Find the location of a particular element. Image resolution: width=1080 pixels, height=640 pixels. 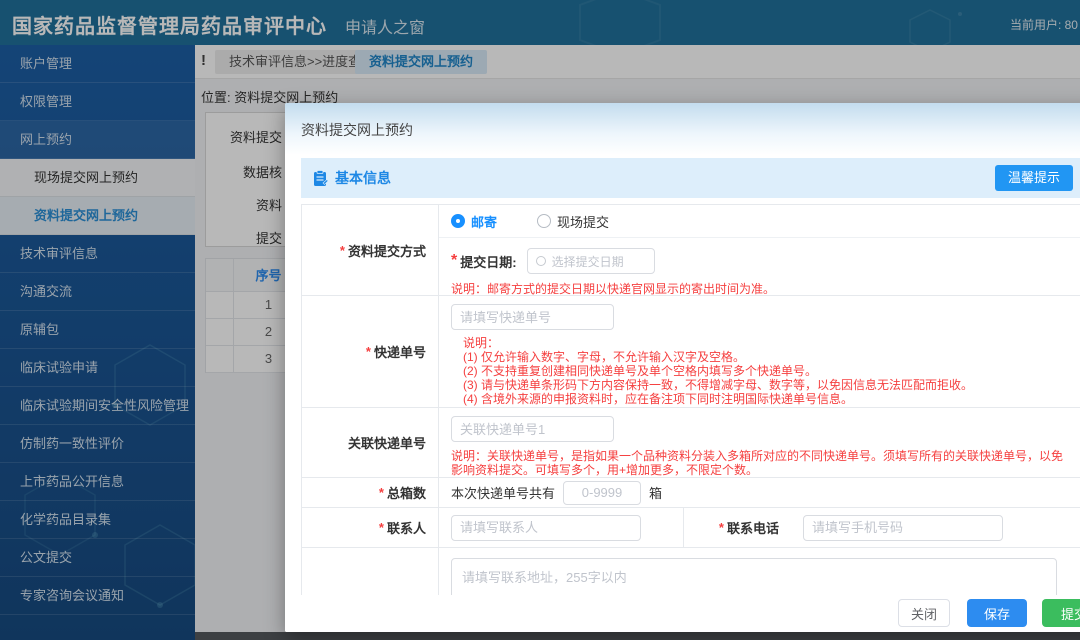

section-title: 基本信息 is located at coordinates (363, 178).